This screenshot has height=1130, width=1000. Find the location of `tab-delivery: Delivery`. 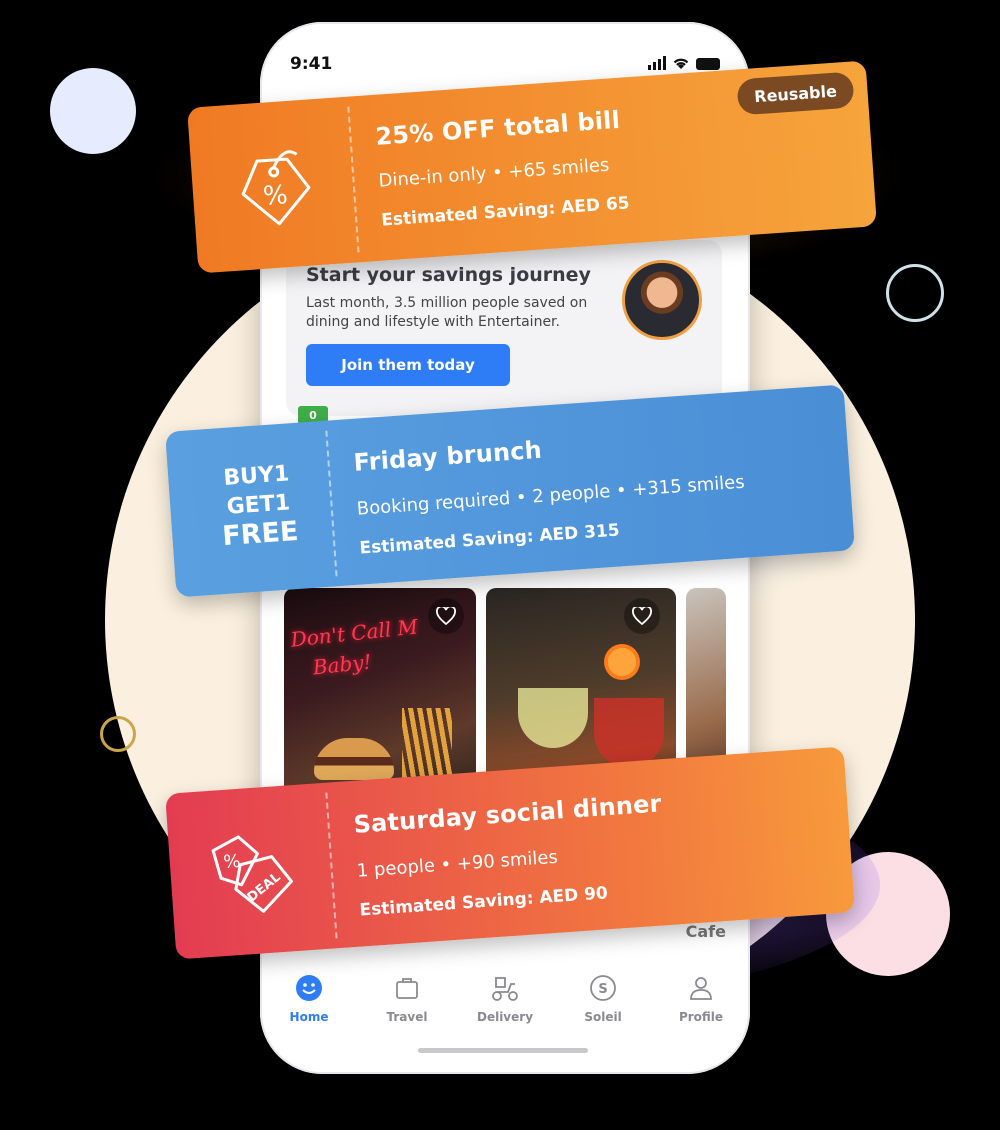

tab-delivery: Delivery is located at coordinates (505, 1002).